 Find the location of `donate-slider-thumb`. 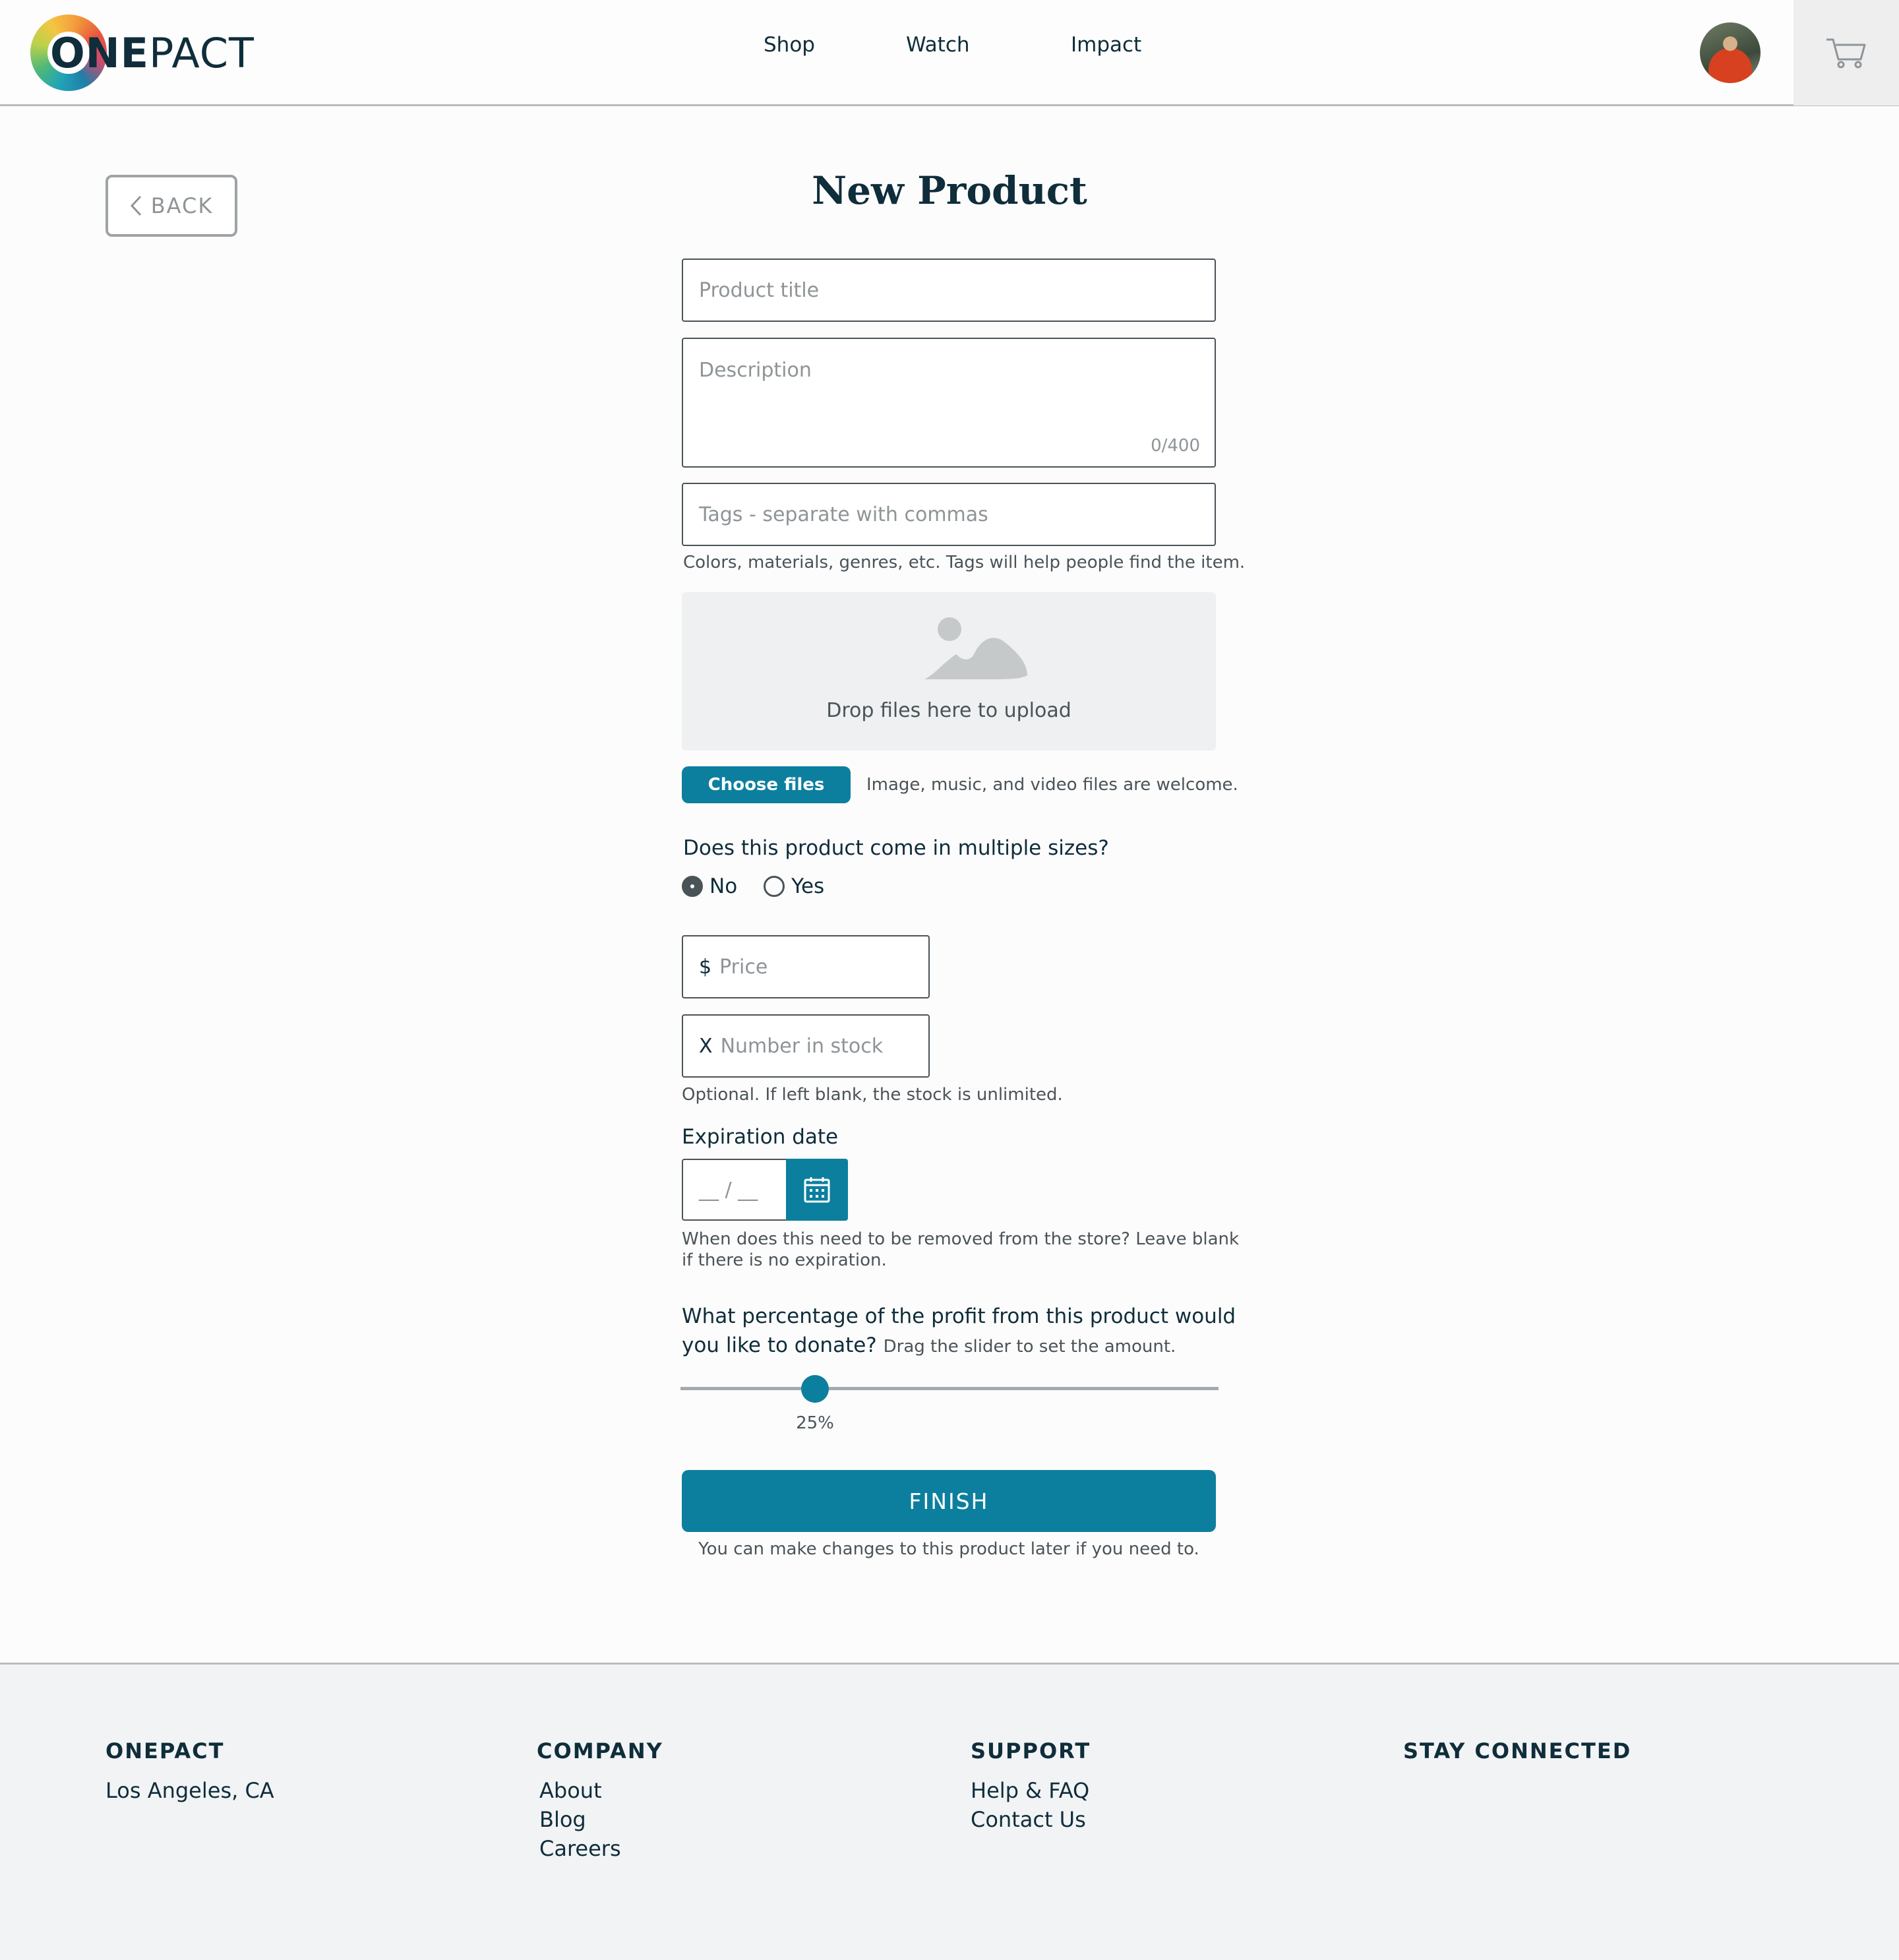

donate-slider-thumb is located at coordinates (815, 1389).